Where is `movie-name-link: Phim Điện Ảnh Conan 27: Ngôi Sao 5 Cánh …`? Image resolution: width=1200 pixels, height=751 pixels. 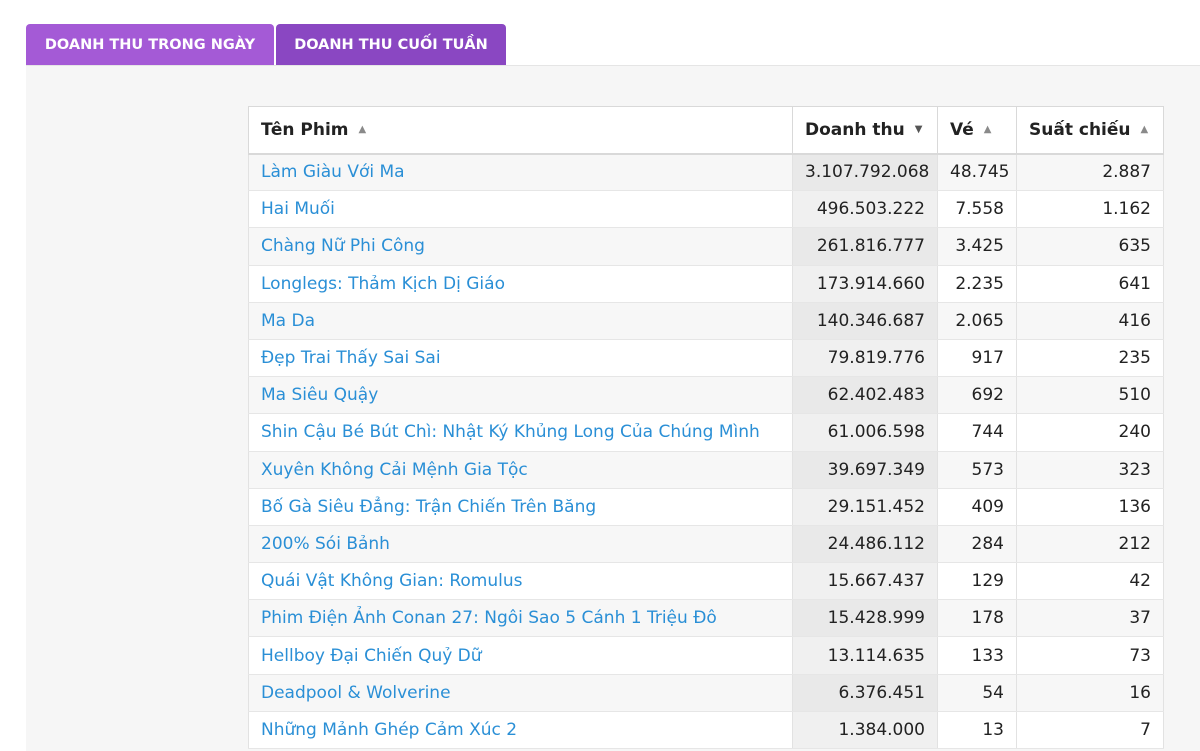 movie-name-link: Phim Điện Ảnh Conan 27: Ngôi Sao 5 Cánh … is located at coordinates (520, 618).